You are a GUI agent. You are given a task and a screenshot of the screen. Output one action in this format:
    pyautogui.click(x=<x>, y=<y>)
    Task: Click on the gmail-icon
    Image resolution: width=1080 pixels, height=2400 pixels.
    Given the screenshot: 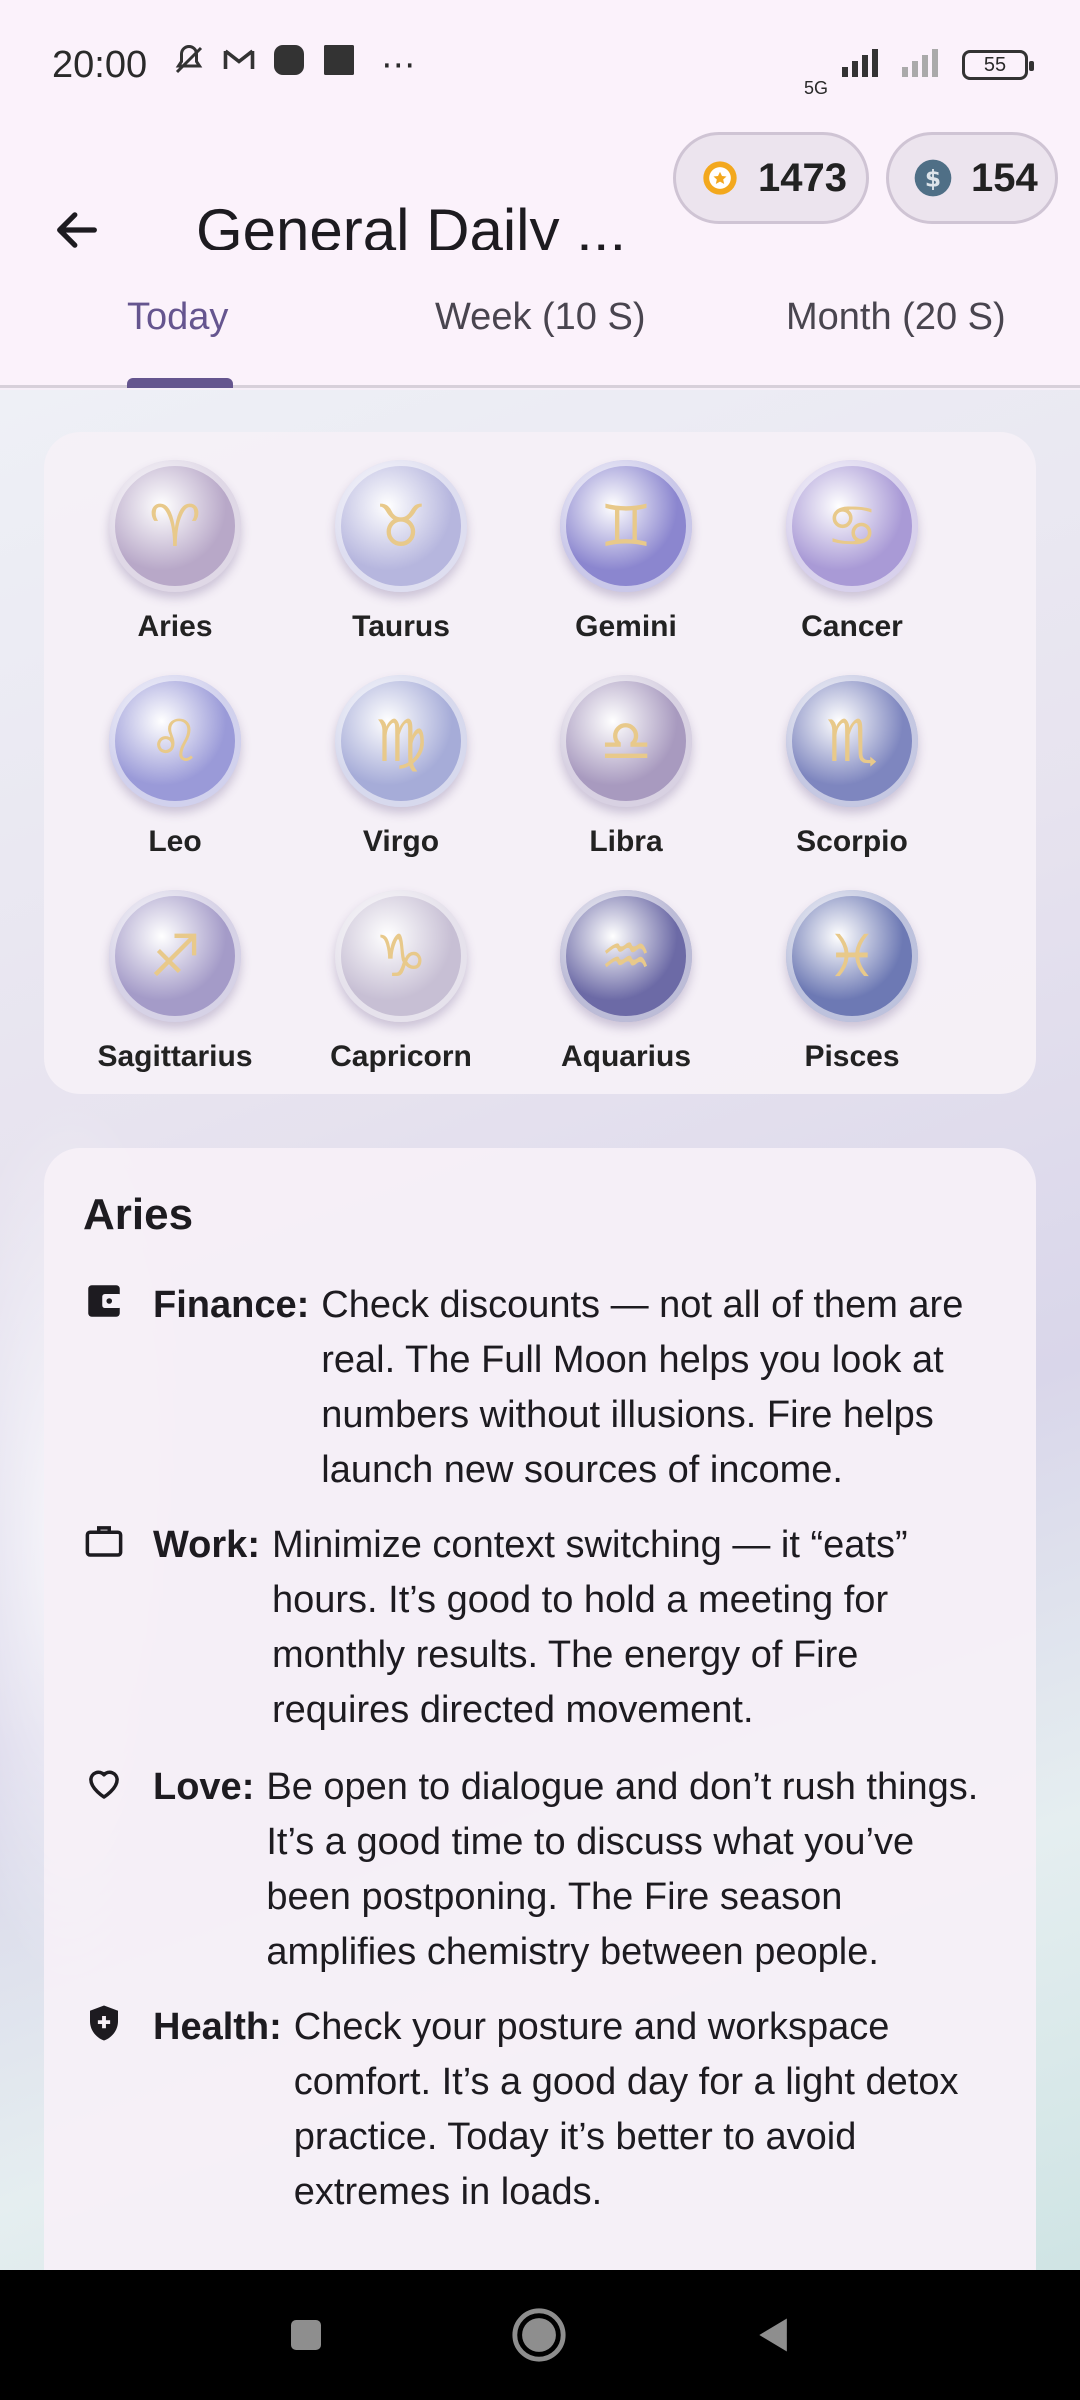 What is the action you would take?
    pyautogui.click(x=239, y=65)
    